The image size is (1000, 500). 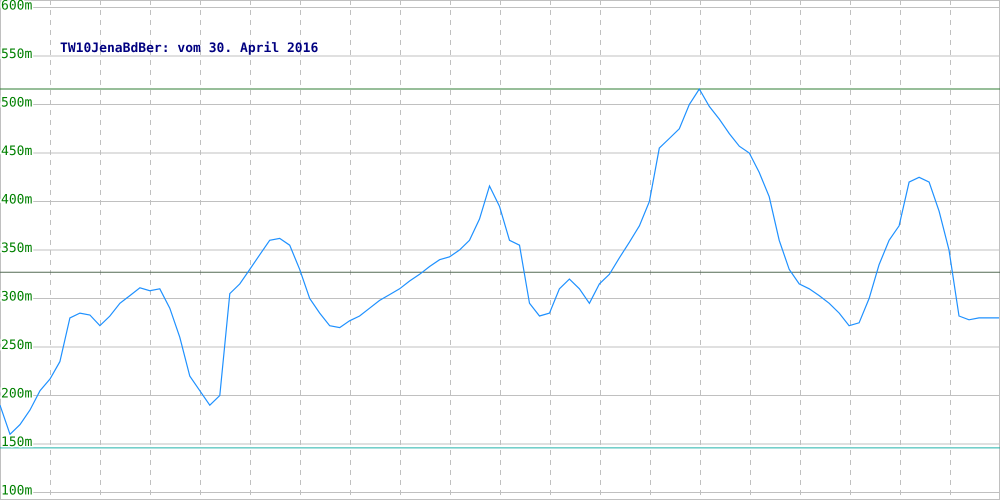 I want to click on chart-title: TW10JenaBdBer: vom 30. April 2016, so click(x=189, y=48).